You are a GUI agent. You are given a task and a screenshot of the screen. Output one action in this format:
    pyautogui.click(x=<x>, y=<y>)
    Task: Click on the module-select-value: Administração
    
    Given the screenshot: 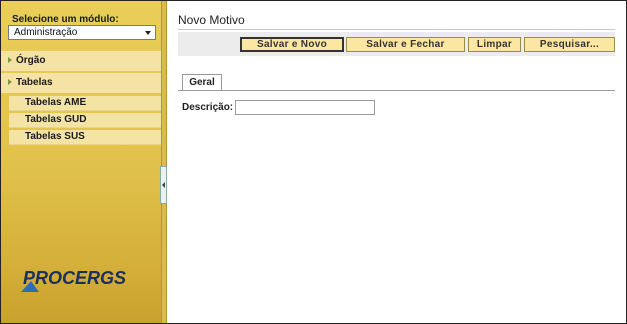 What is the action you would take?
    pyautogui.click(x=46, y=32)
    